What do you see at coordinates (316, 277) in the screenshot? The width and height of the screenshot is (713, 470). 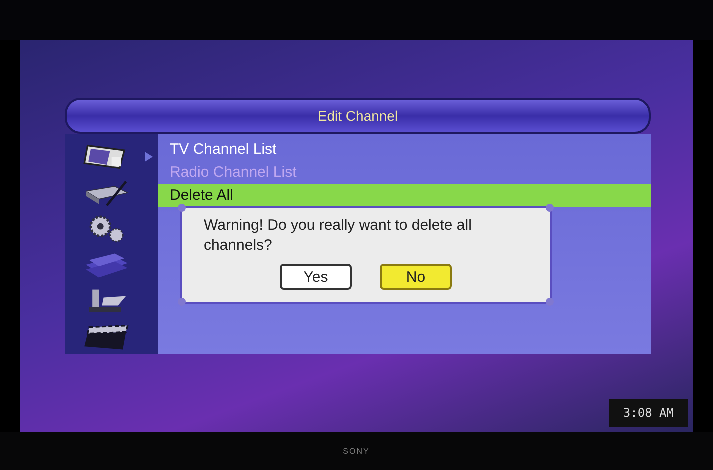 I see `dialog-button: Yes` at bounding box center [316, 277].